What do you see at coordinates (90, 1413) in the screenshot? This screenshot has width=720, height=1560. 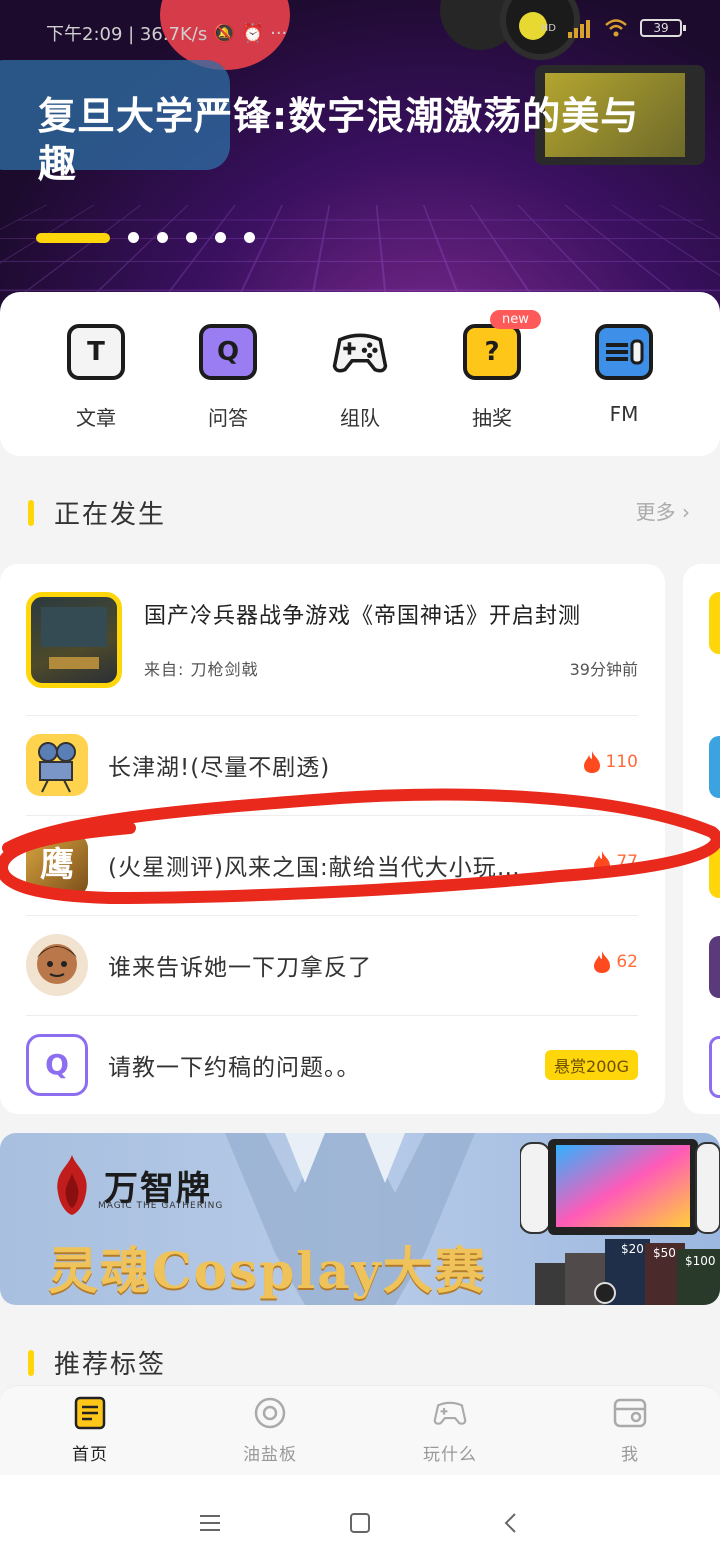 I see `home-doc-icon` at bounding box center [90, 1413].